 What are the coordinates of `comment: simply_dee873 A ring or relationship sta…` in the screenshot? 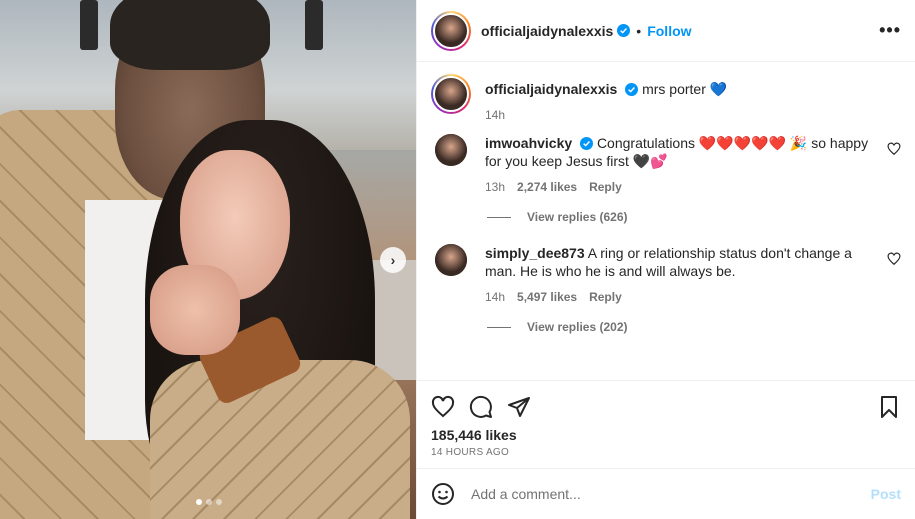 It's located at (666, 275).